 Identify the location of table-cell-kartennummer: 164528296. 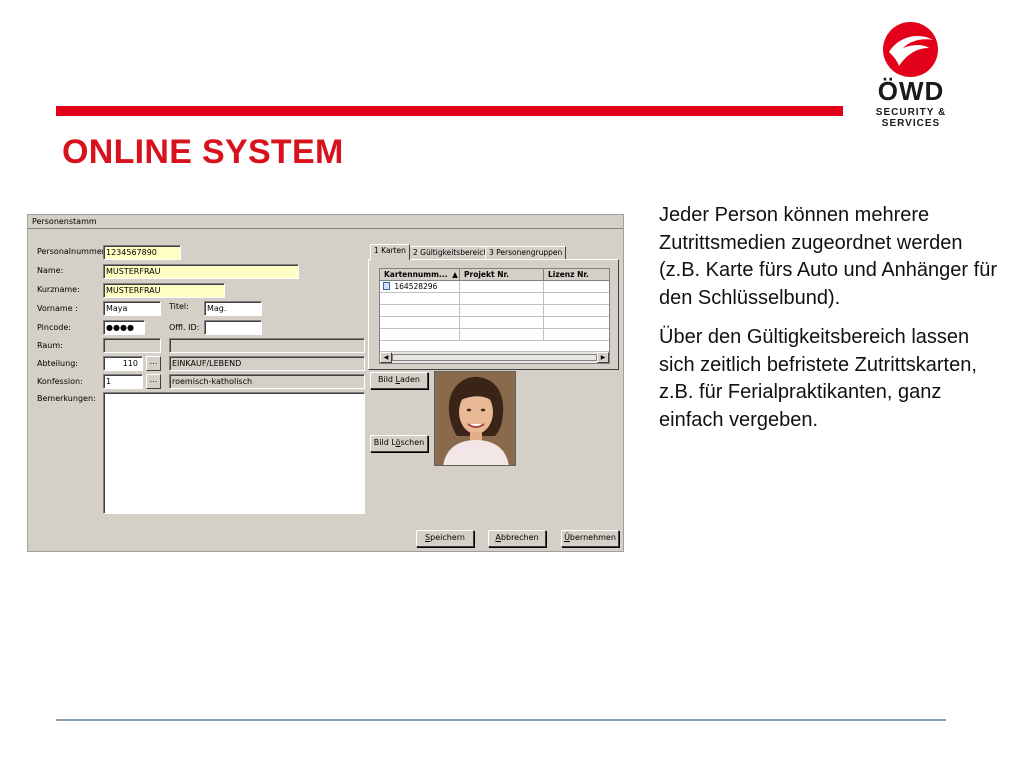
(420, 287).